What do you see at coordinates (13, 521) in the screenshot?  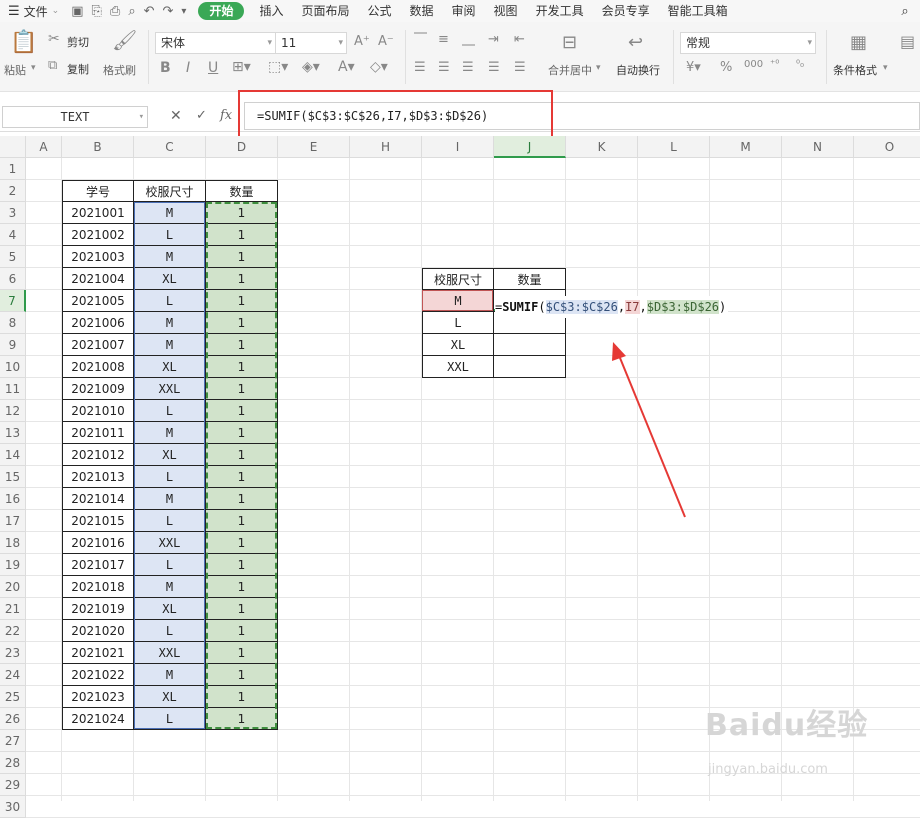 I see `row-header-17: 17` at bounding box center [13, 521].